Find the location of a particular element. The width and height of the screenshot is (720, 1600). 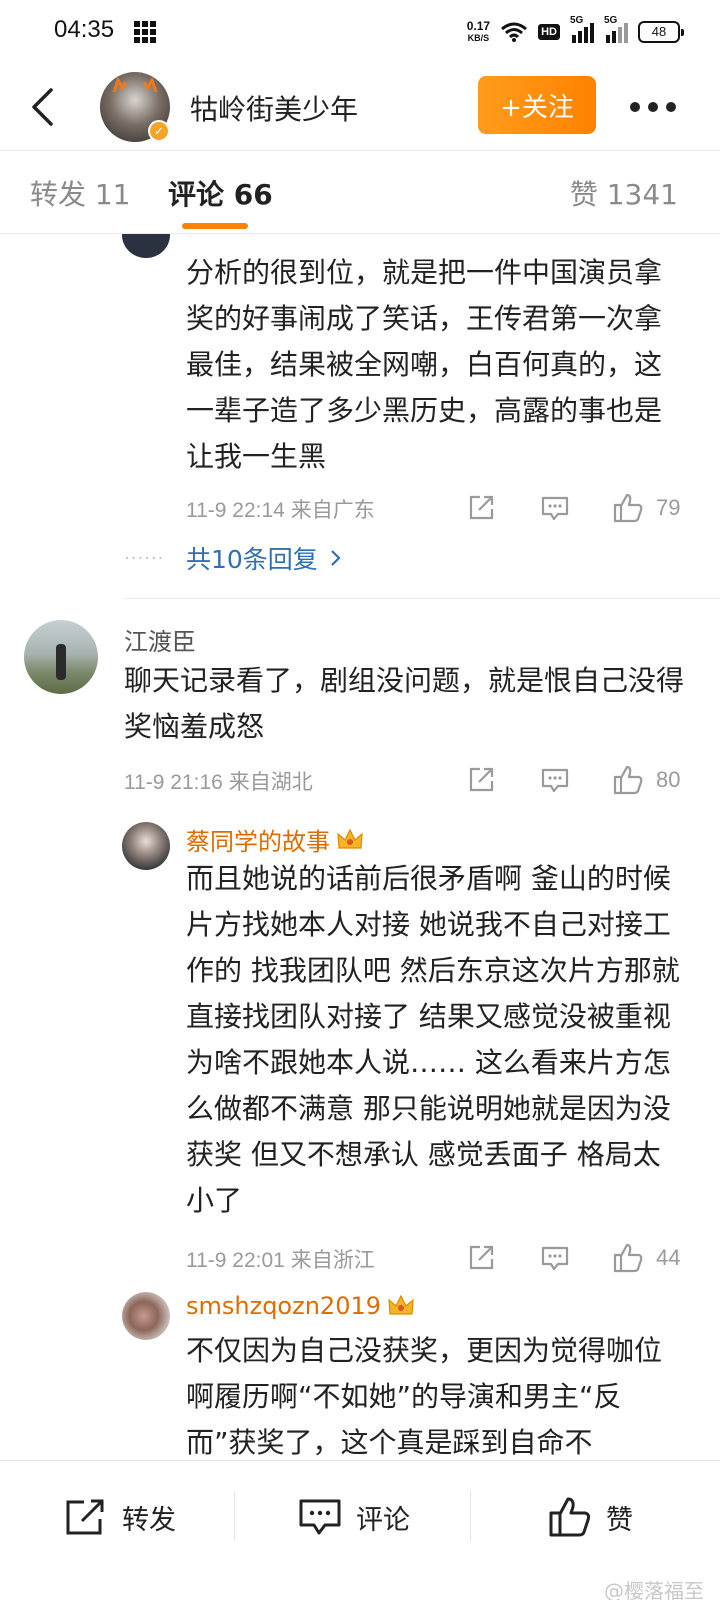

bottom-action-bar: 转发 评论 赞 @樱落福至 is located at coordinates (360, 1530).